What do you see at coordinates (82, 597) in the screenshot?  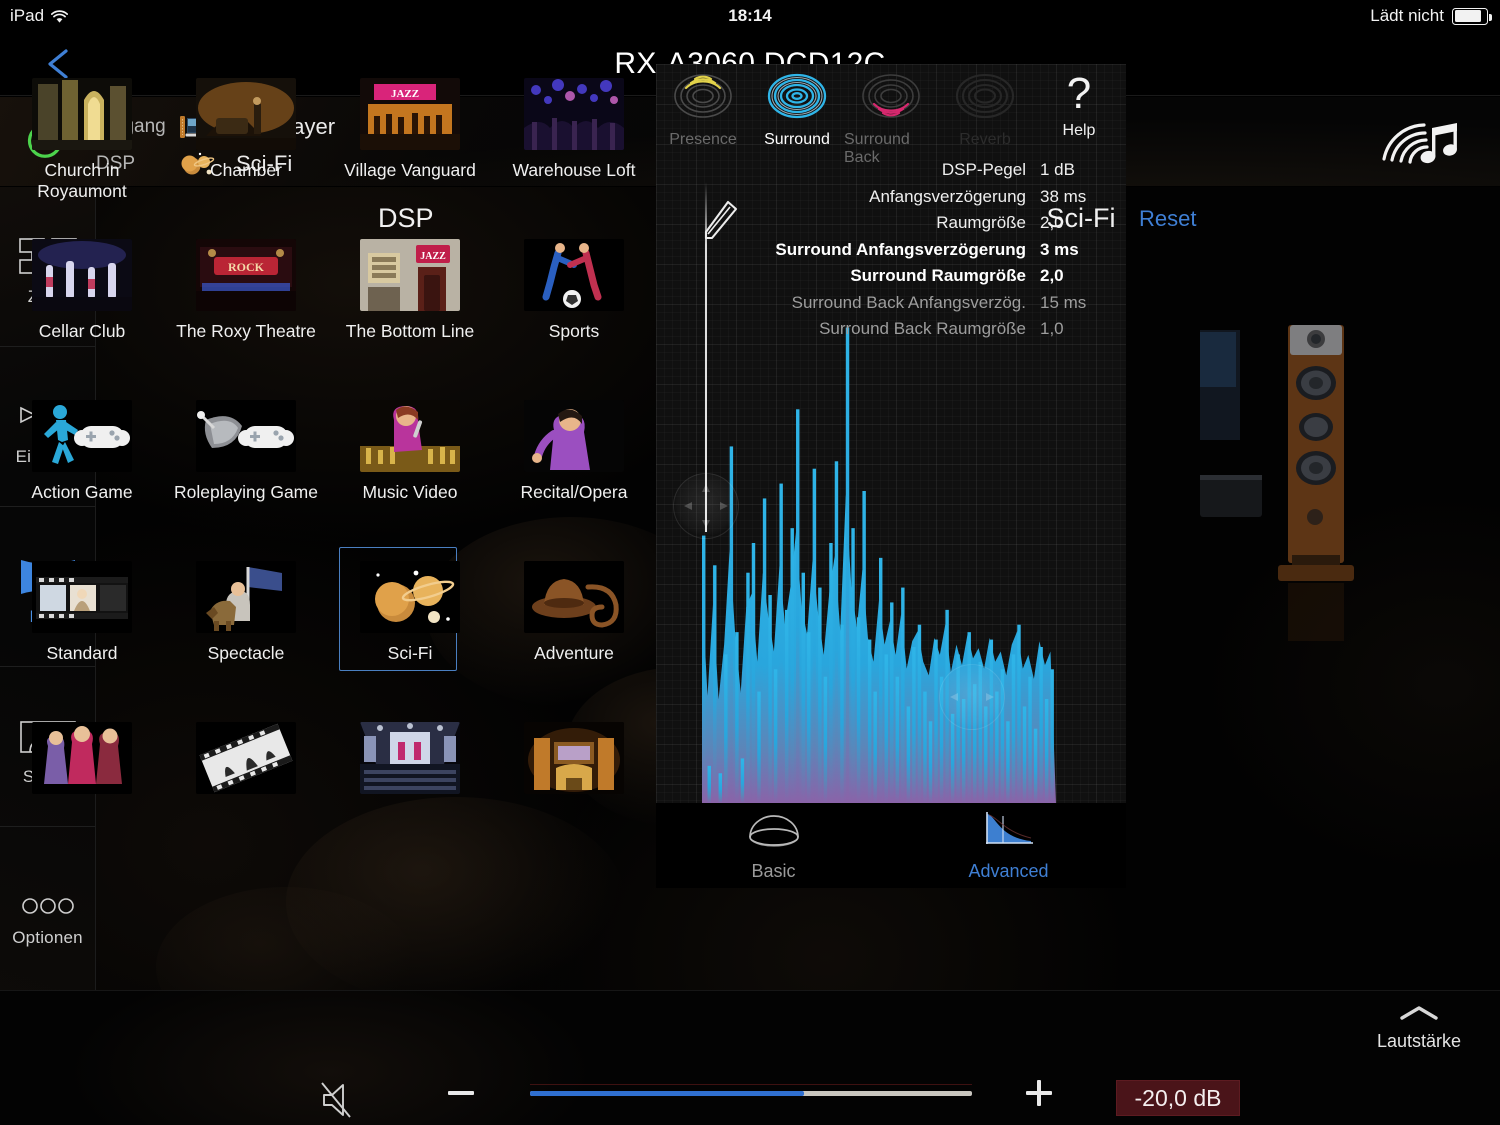 I see `standard-thumb` at bounding box center [82, 597].